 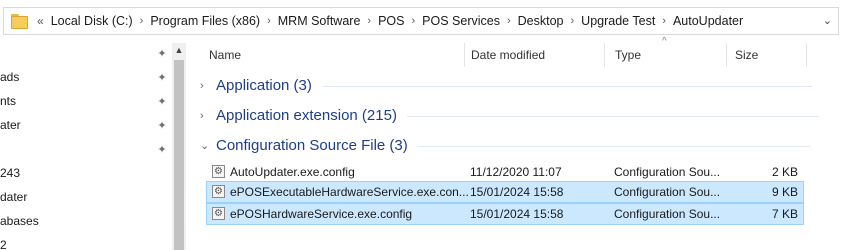 What do you see at coordinates (264, 86) in the screenshot?
I see `group-label: Application (3)` at bounding box center [264, 86].